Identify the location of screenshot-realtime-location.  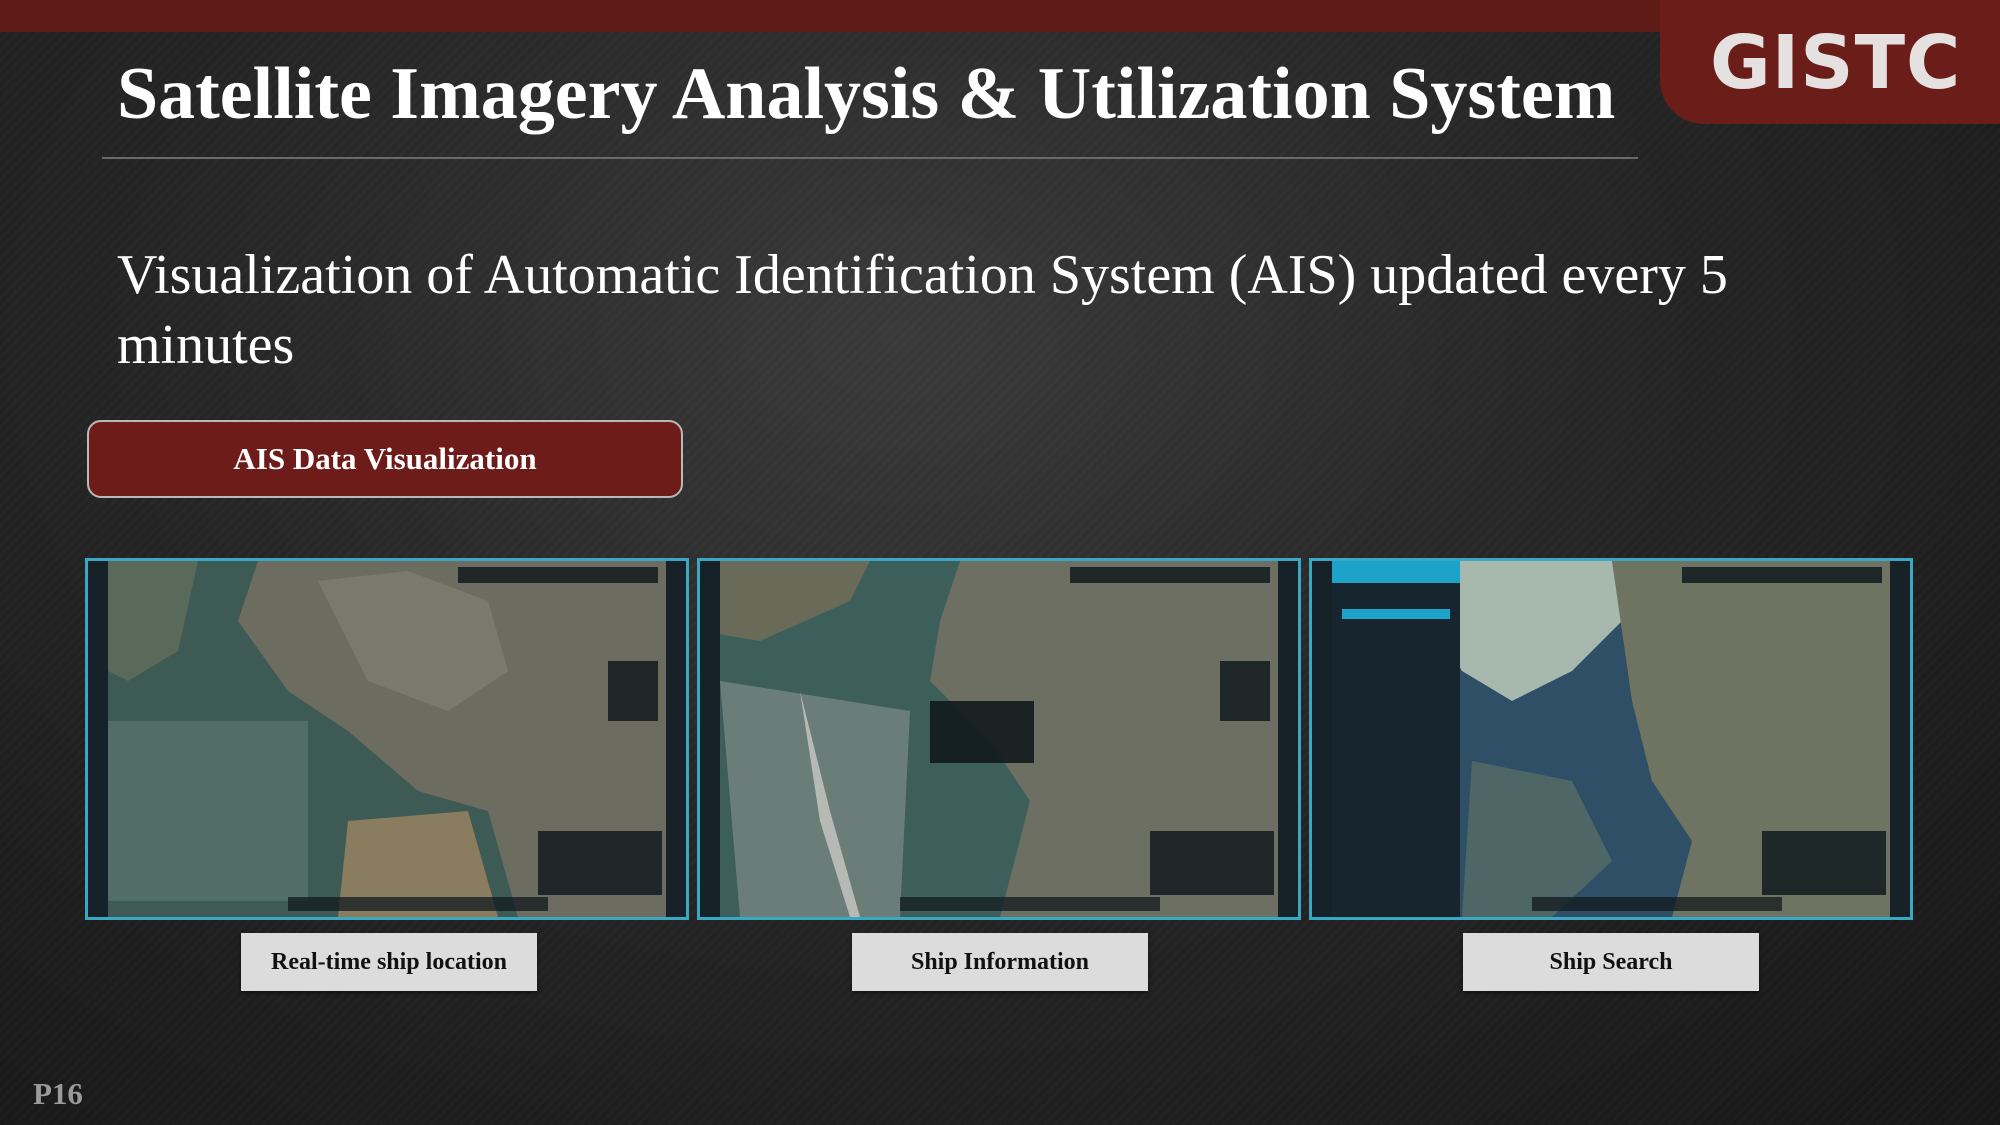
(387, 739).